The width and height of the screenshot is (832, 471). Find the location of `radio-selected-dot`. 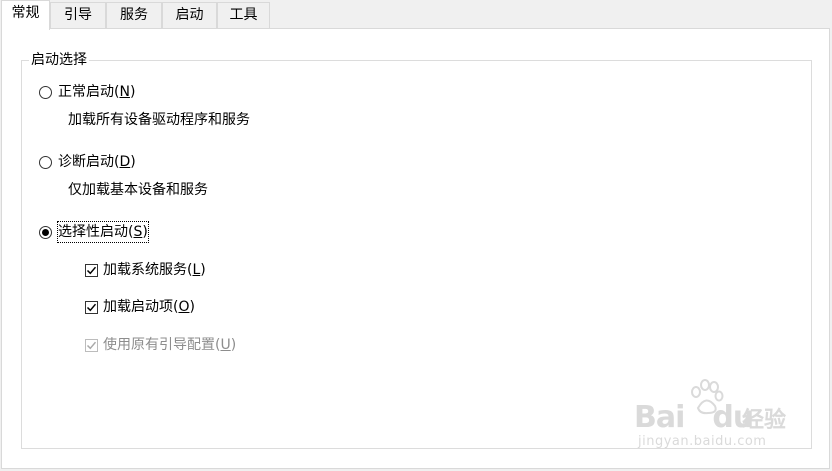

radio-selected-dot is located at coordinates (45, 232).